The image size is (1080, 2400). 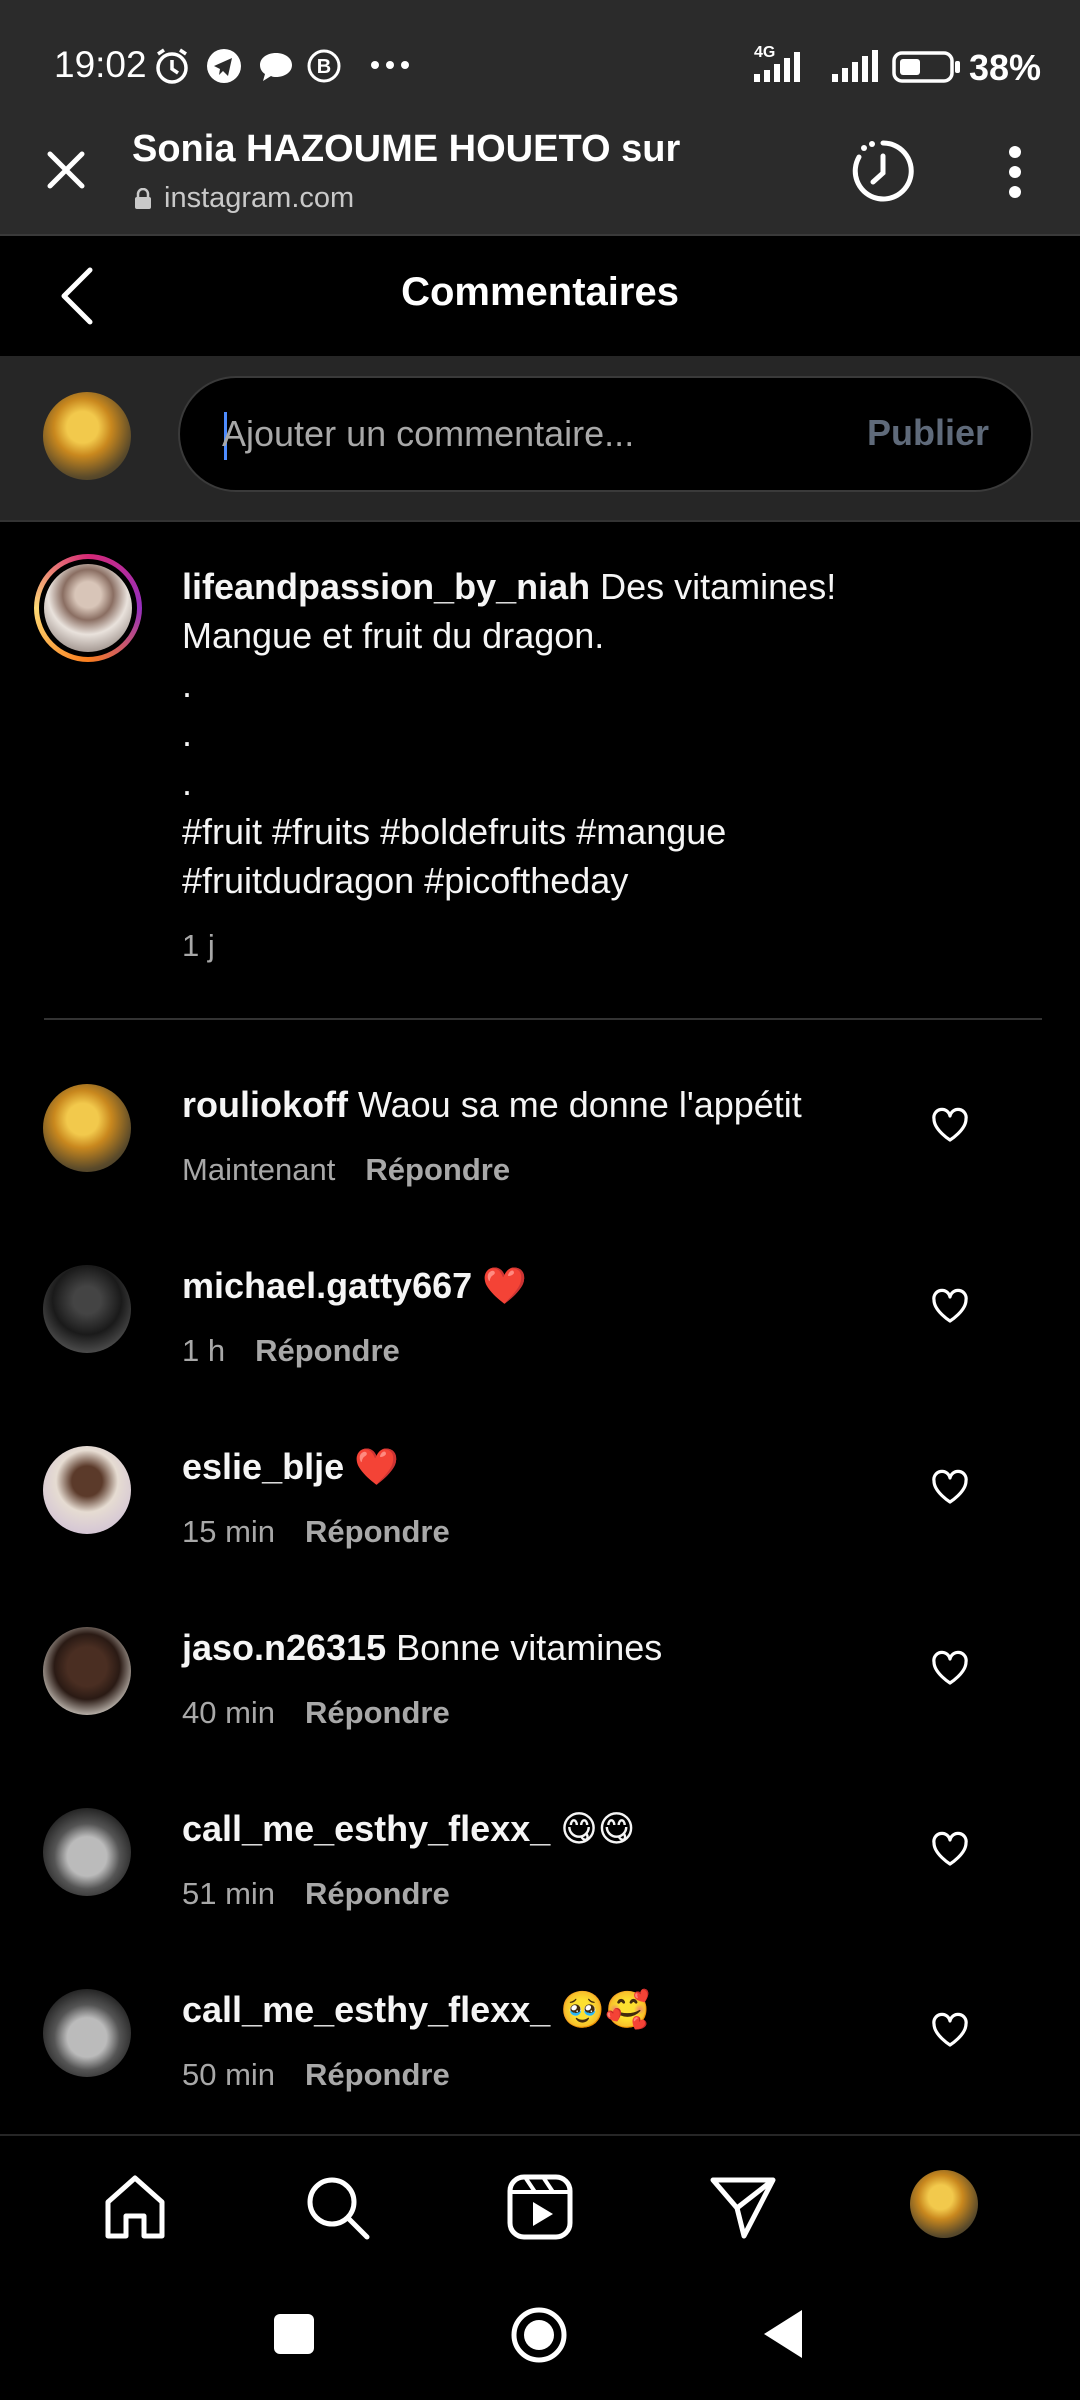 I want to click on custom-tab-bar: Sonia HAZOUME HOUETO sur instagram.com, so click(x=540, y=180).